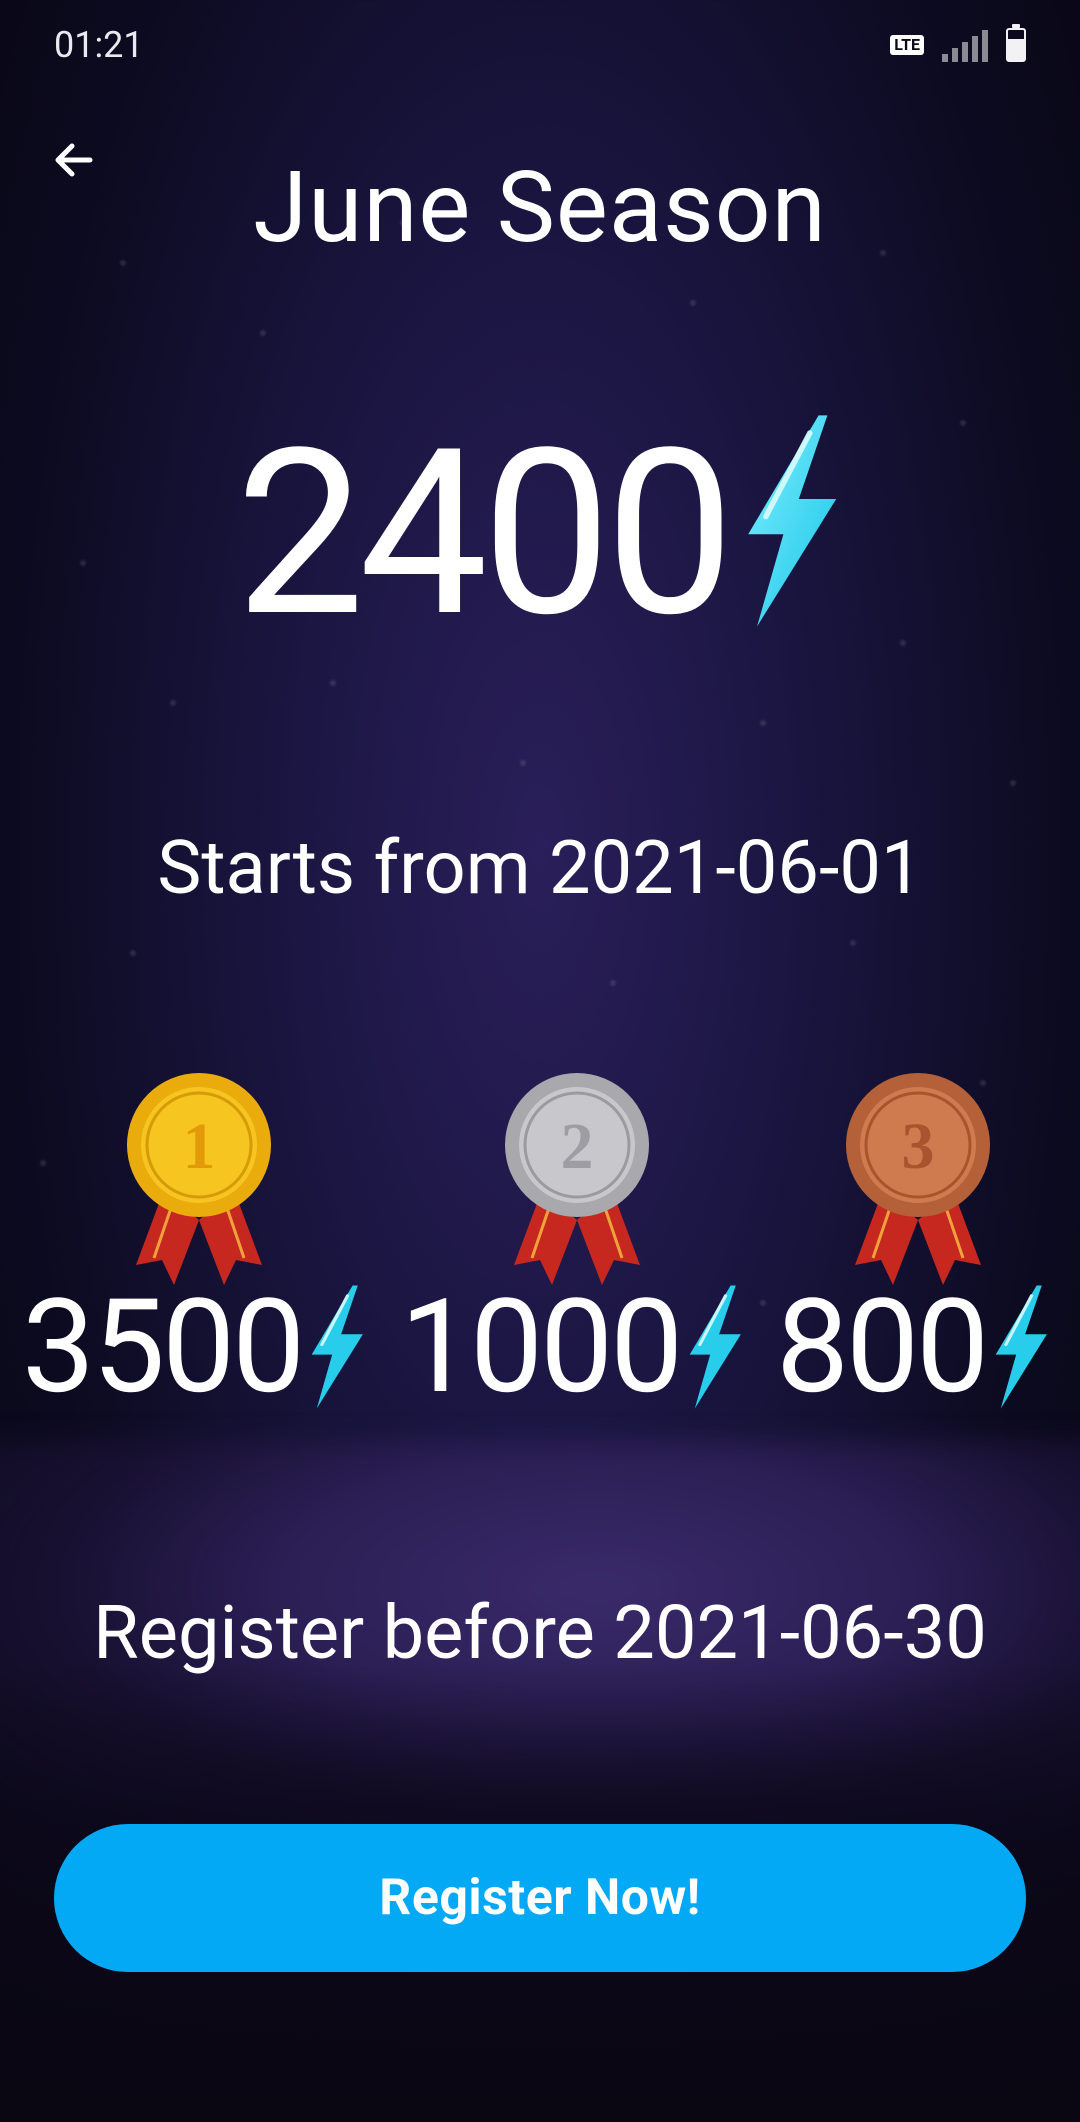  Describe the element at coordinates (540, 45) in the screenshot. I see `status-bar: 01:21 LTE` at that location.